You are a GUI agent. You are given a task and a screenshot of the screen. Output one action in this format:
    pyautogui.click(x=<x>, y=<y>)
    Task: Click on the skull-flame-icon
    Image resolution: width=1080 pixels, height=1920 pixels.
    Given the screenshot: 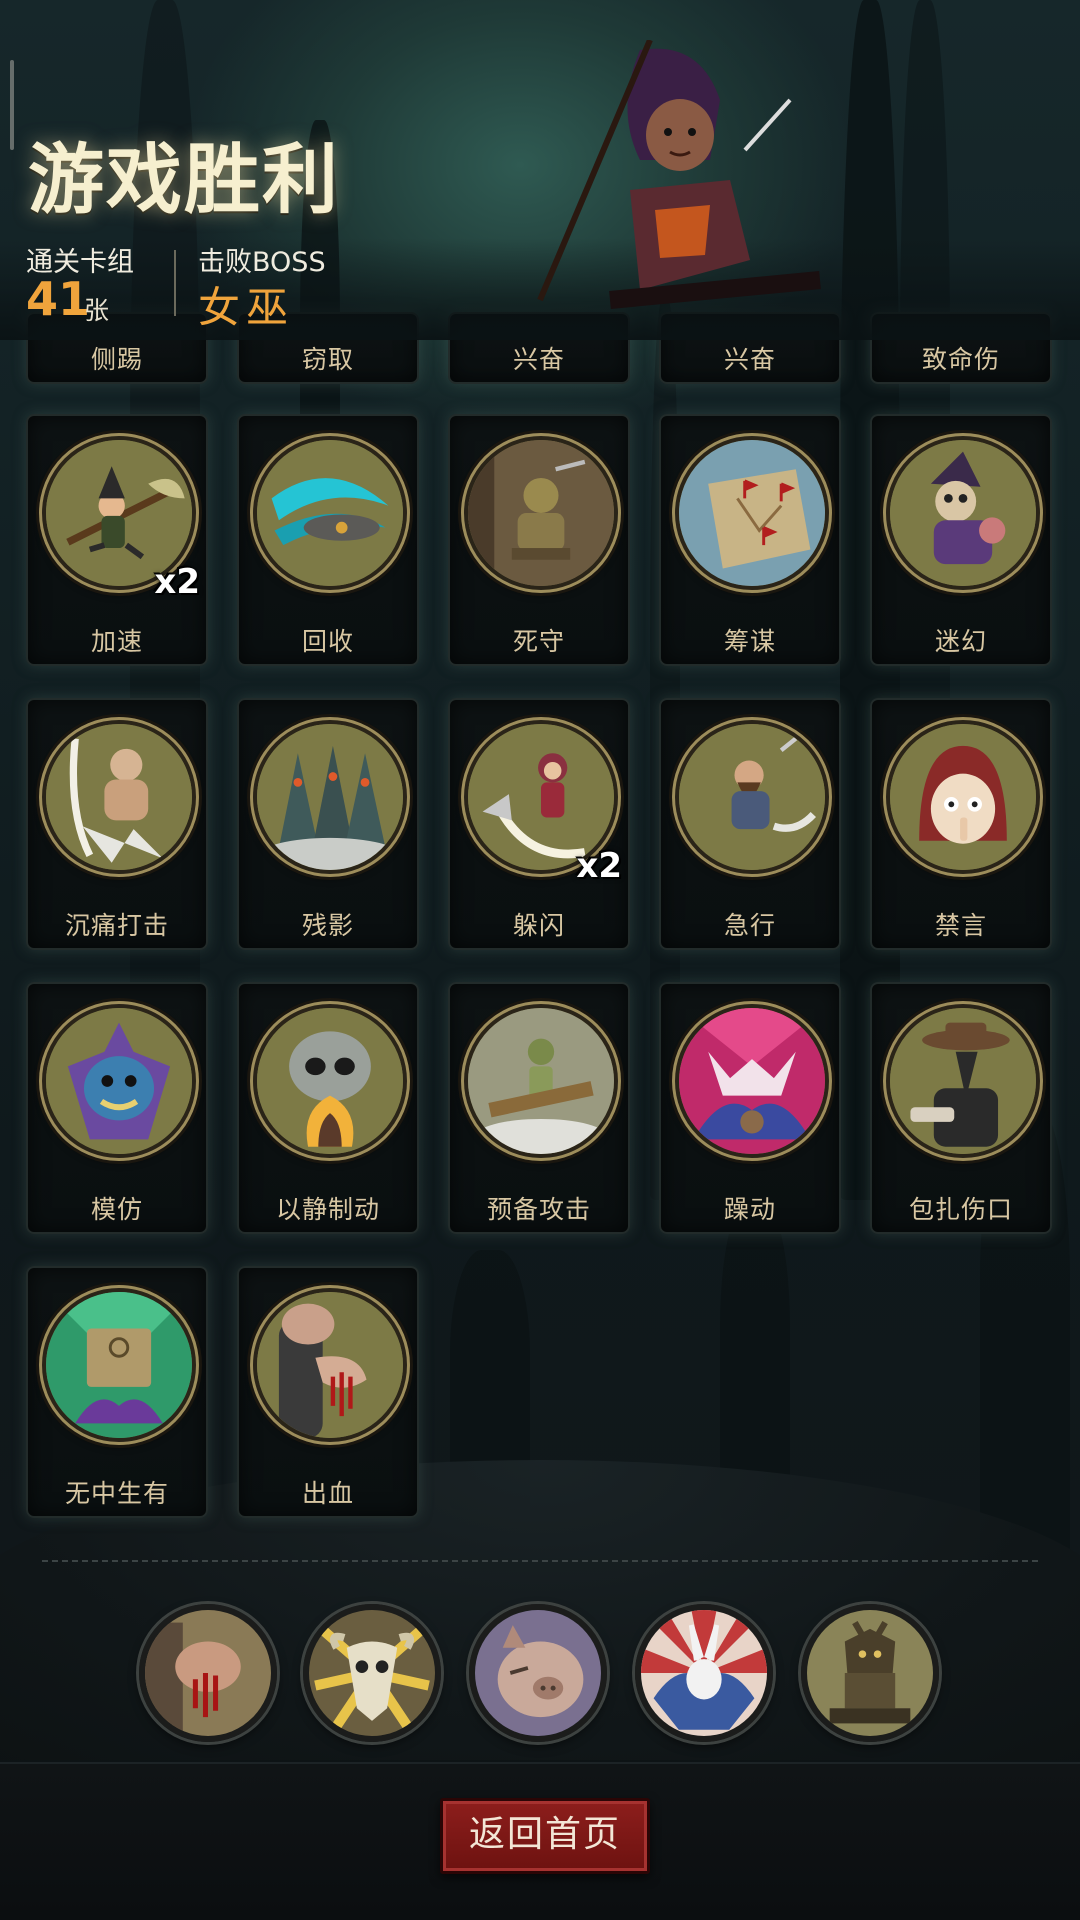 What is the action you would take?
    pyautogui.click(x=330, y=1081)
    